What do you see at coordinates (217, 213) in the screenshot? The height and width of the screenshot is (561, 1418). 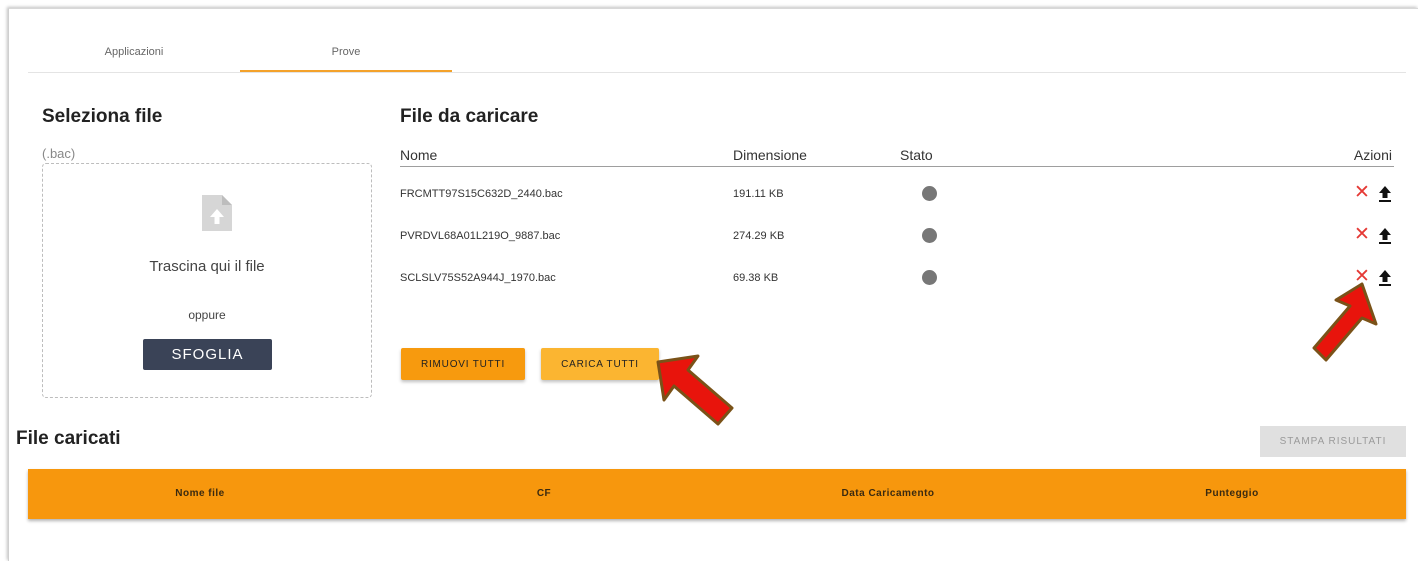 I see `file-upload-icon` at bounding box center [217, 213].